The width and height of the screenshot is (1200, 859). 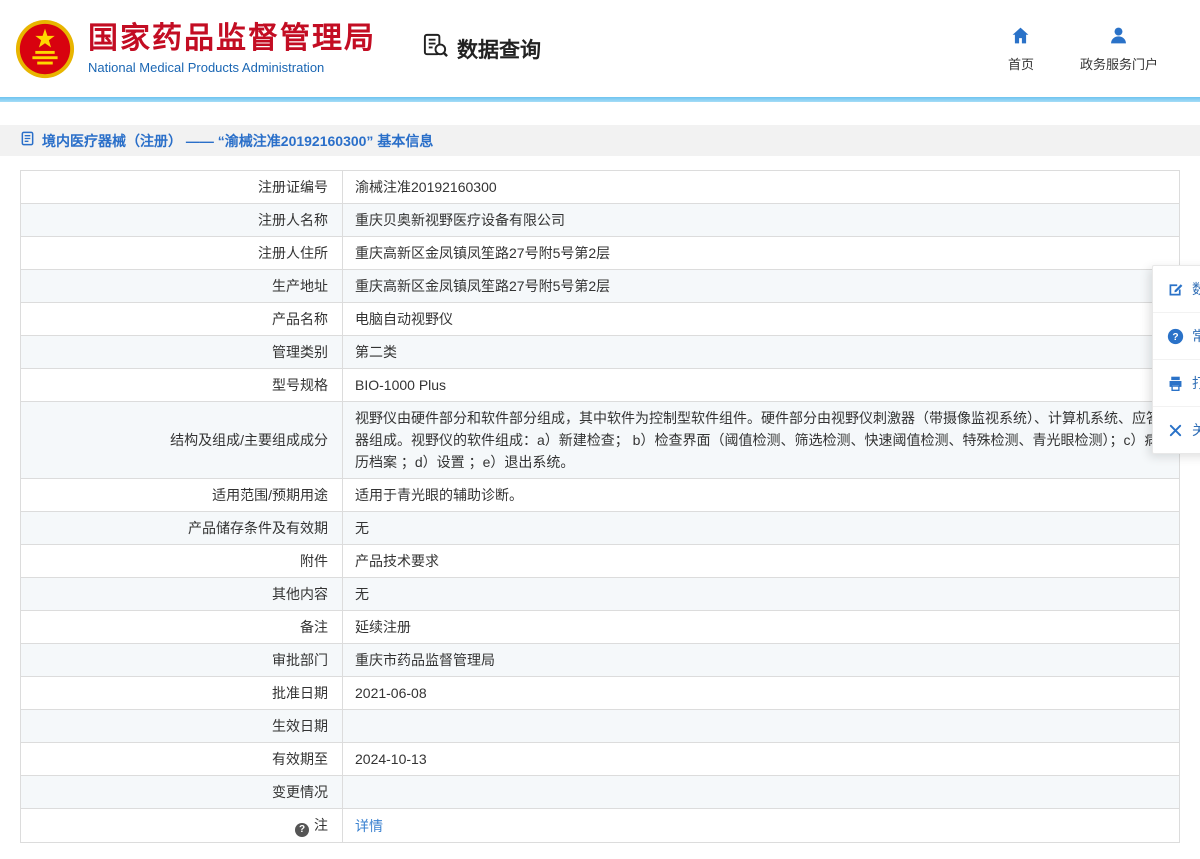 What do you see at coordinates (761, 319) in the screenshot?
I see `row-value: 电脑自动视野仪` at bounding box center [761, 319].